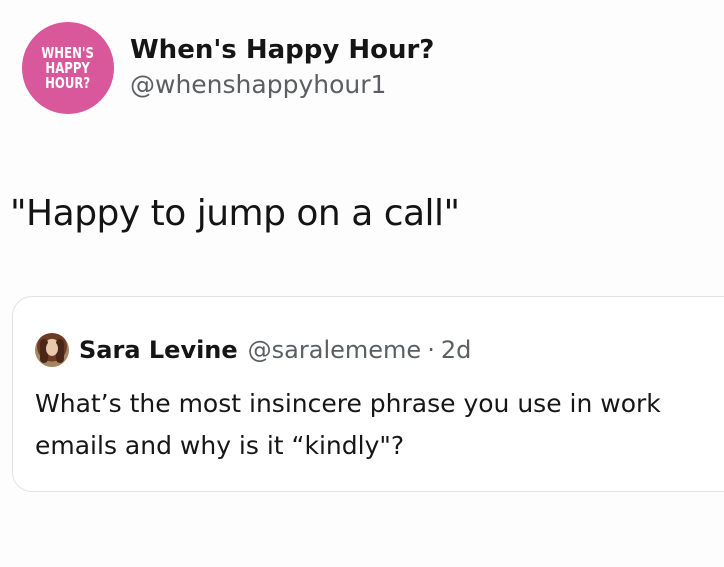 This screenshot has width=724, height=567. I want to click on quoted-author-avatar, so click(52, 350).